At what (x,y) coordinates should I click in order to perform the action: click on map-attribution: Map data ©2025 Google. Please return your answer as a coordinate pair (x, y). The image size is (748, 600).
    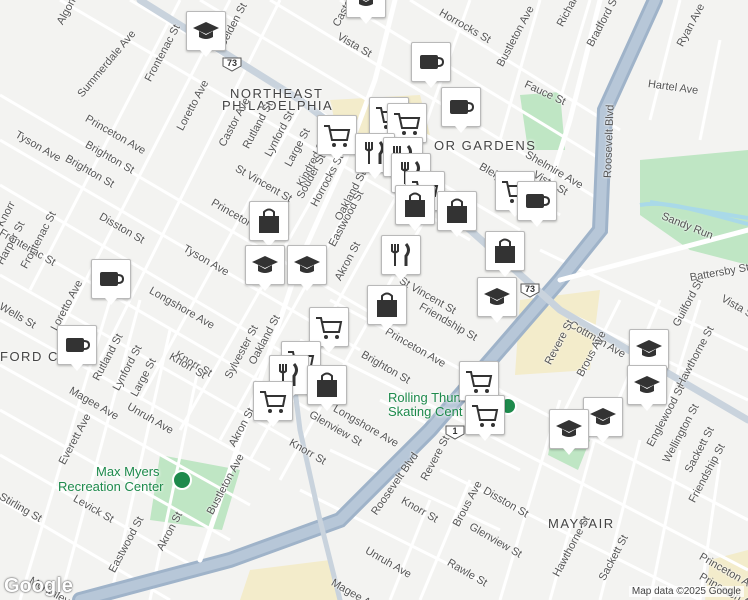
    Looking at the image, I should click on (686, 591).